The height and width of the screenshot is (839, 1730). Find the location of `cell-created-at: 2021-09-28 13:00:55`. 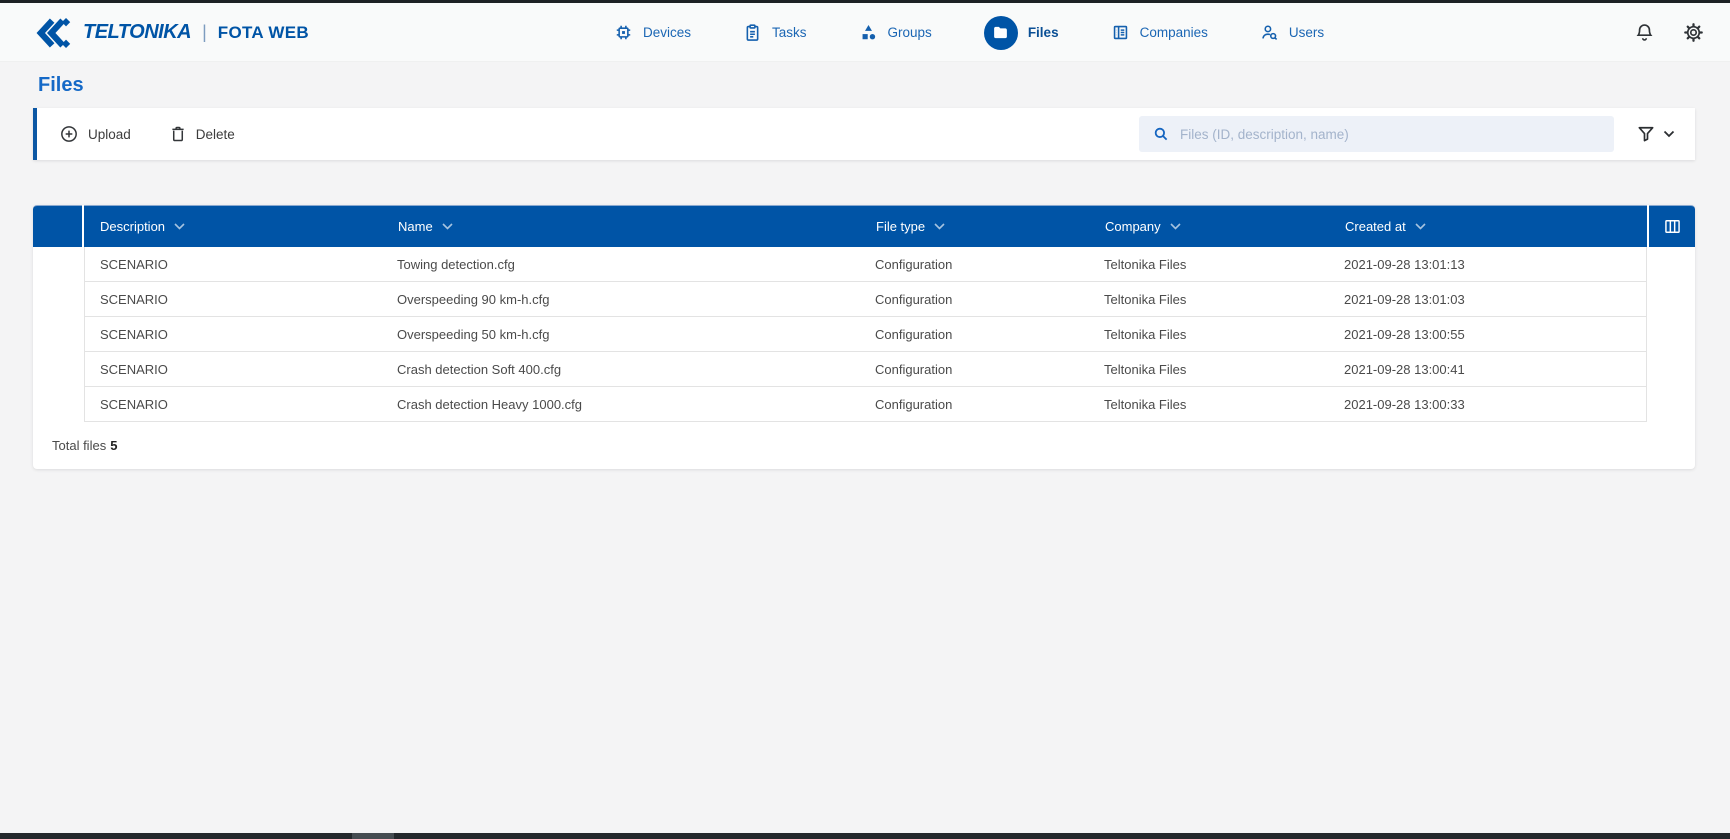

cell-created-at: 2021-09-28 13:00:55 is located at coordinates (1404, 334).